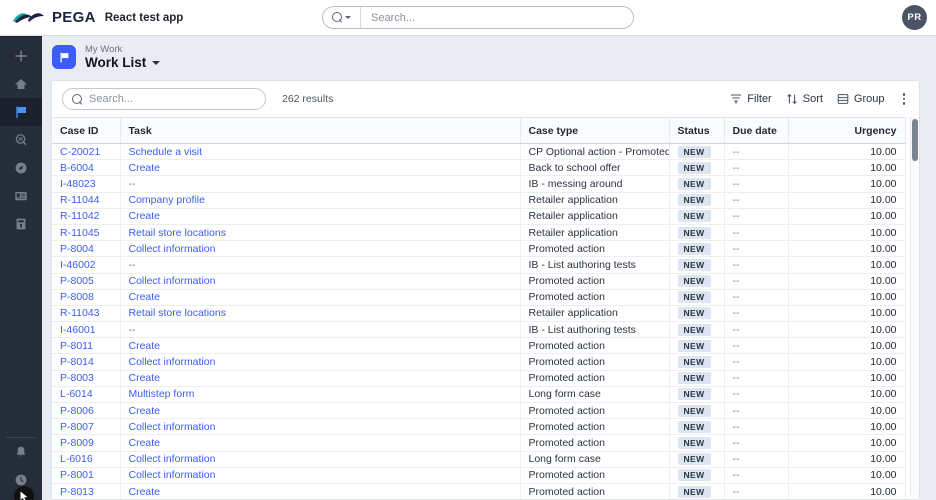 The width and height of the screenshot is (936, 500). I want to click on sidebar-item-my-work, so click(21, 112).